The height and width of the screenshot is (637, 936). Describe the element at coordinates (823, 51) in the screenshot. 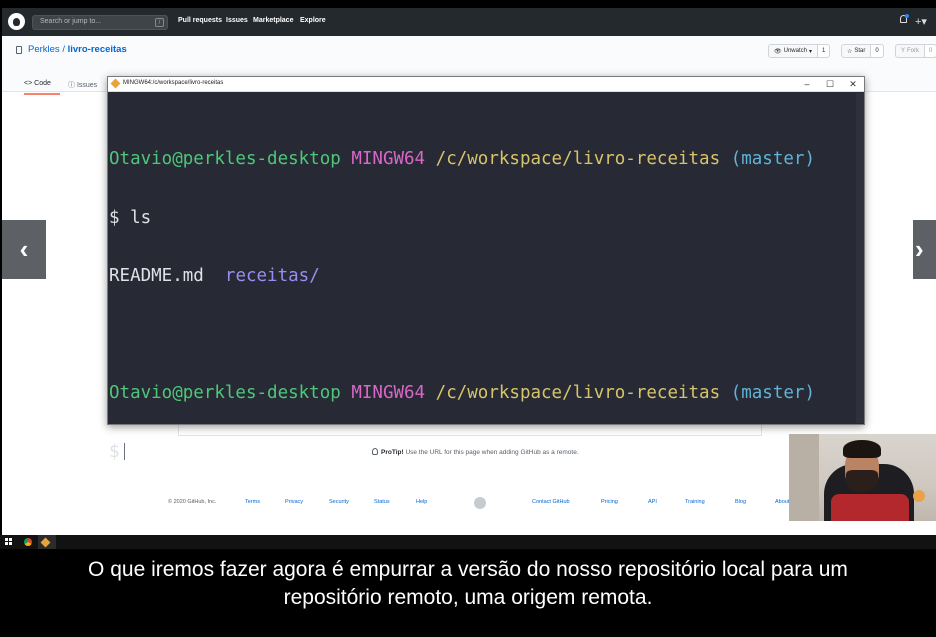

I see `watch-count: 1` at that location.